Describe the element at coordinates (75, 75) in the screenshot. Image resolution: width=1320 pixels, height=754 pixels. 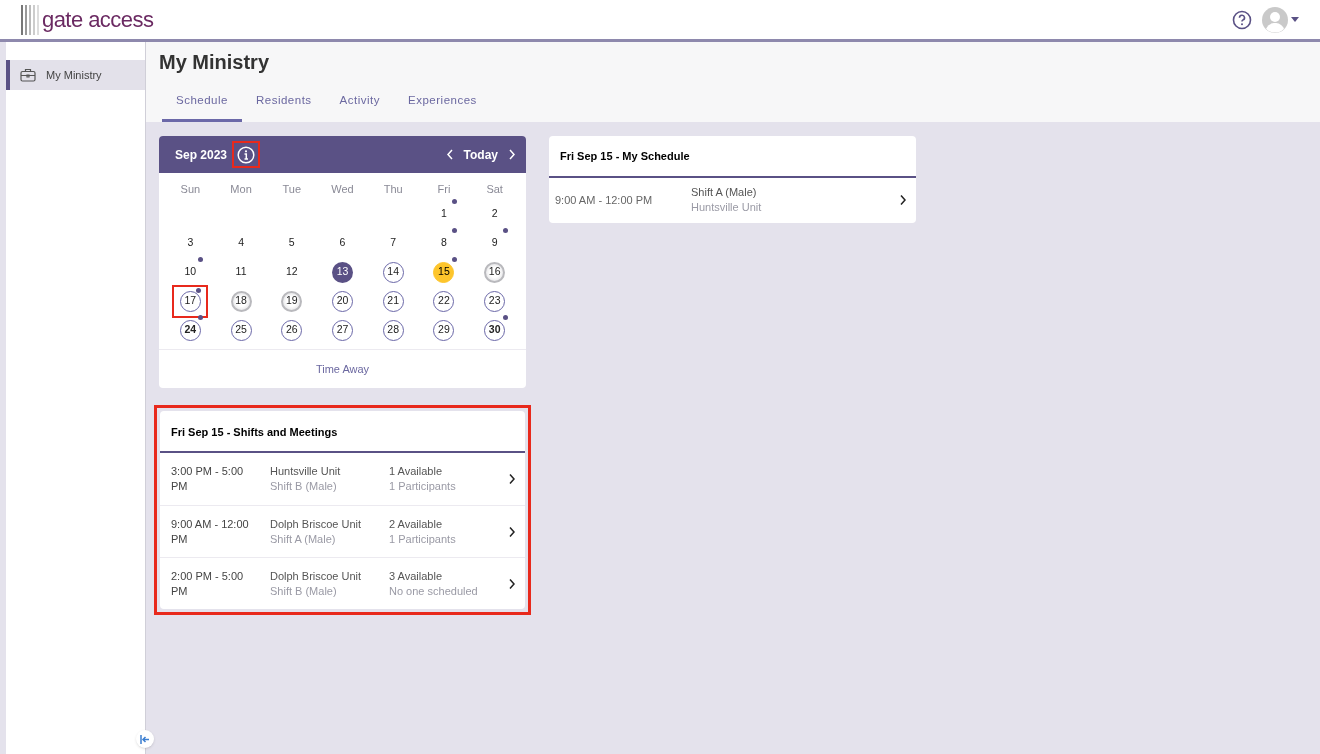
I see `sidebar-item: My Ministry` at that location.